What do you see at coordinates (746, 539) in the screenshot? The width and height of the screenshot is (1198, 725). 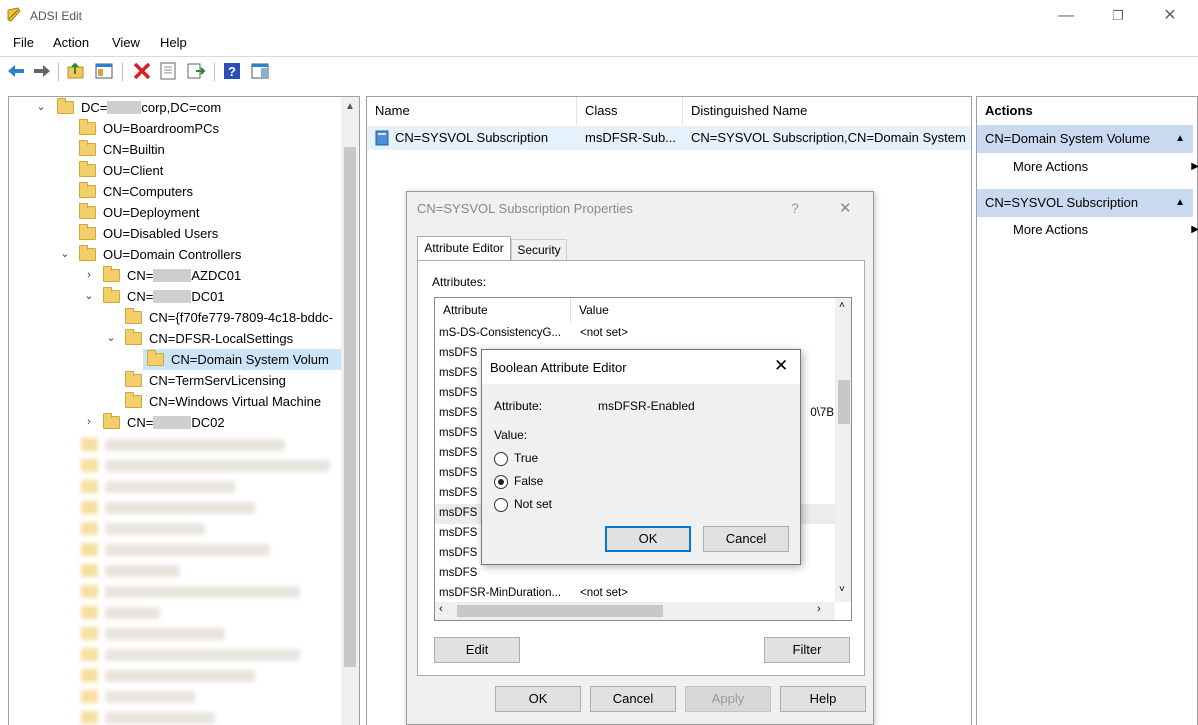 I see `bool-cancel-button: Cancel` at bounding box center [746, 539].